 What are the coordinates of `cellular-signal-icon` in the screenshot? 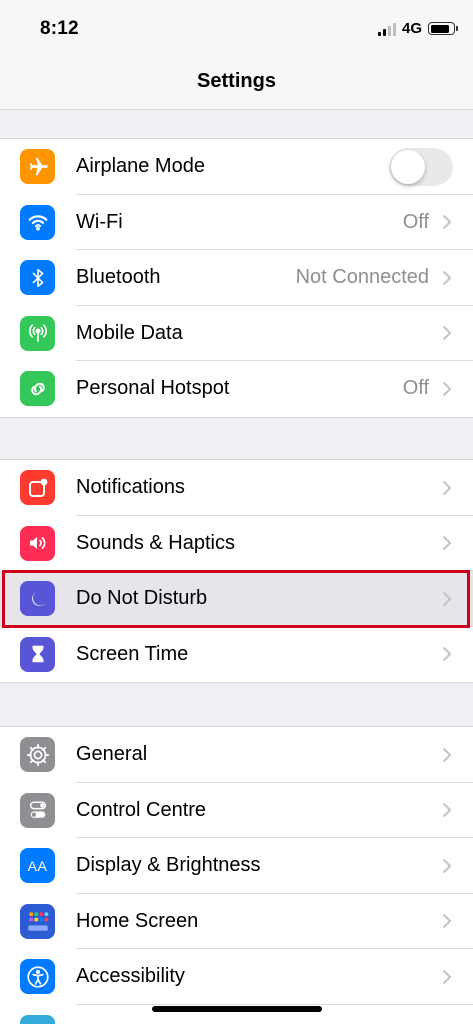 It's located at (386, 29).